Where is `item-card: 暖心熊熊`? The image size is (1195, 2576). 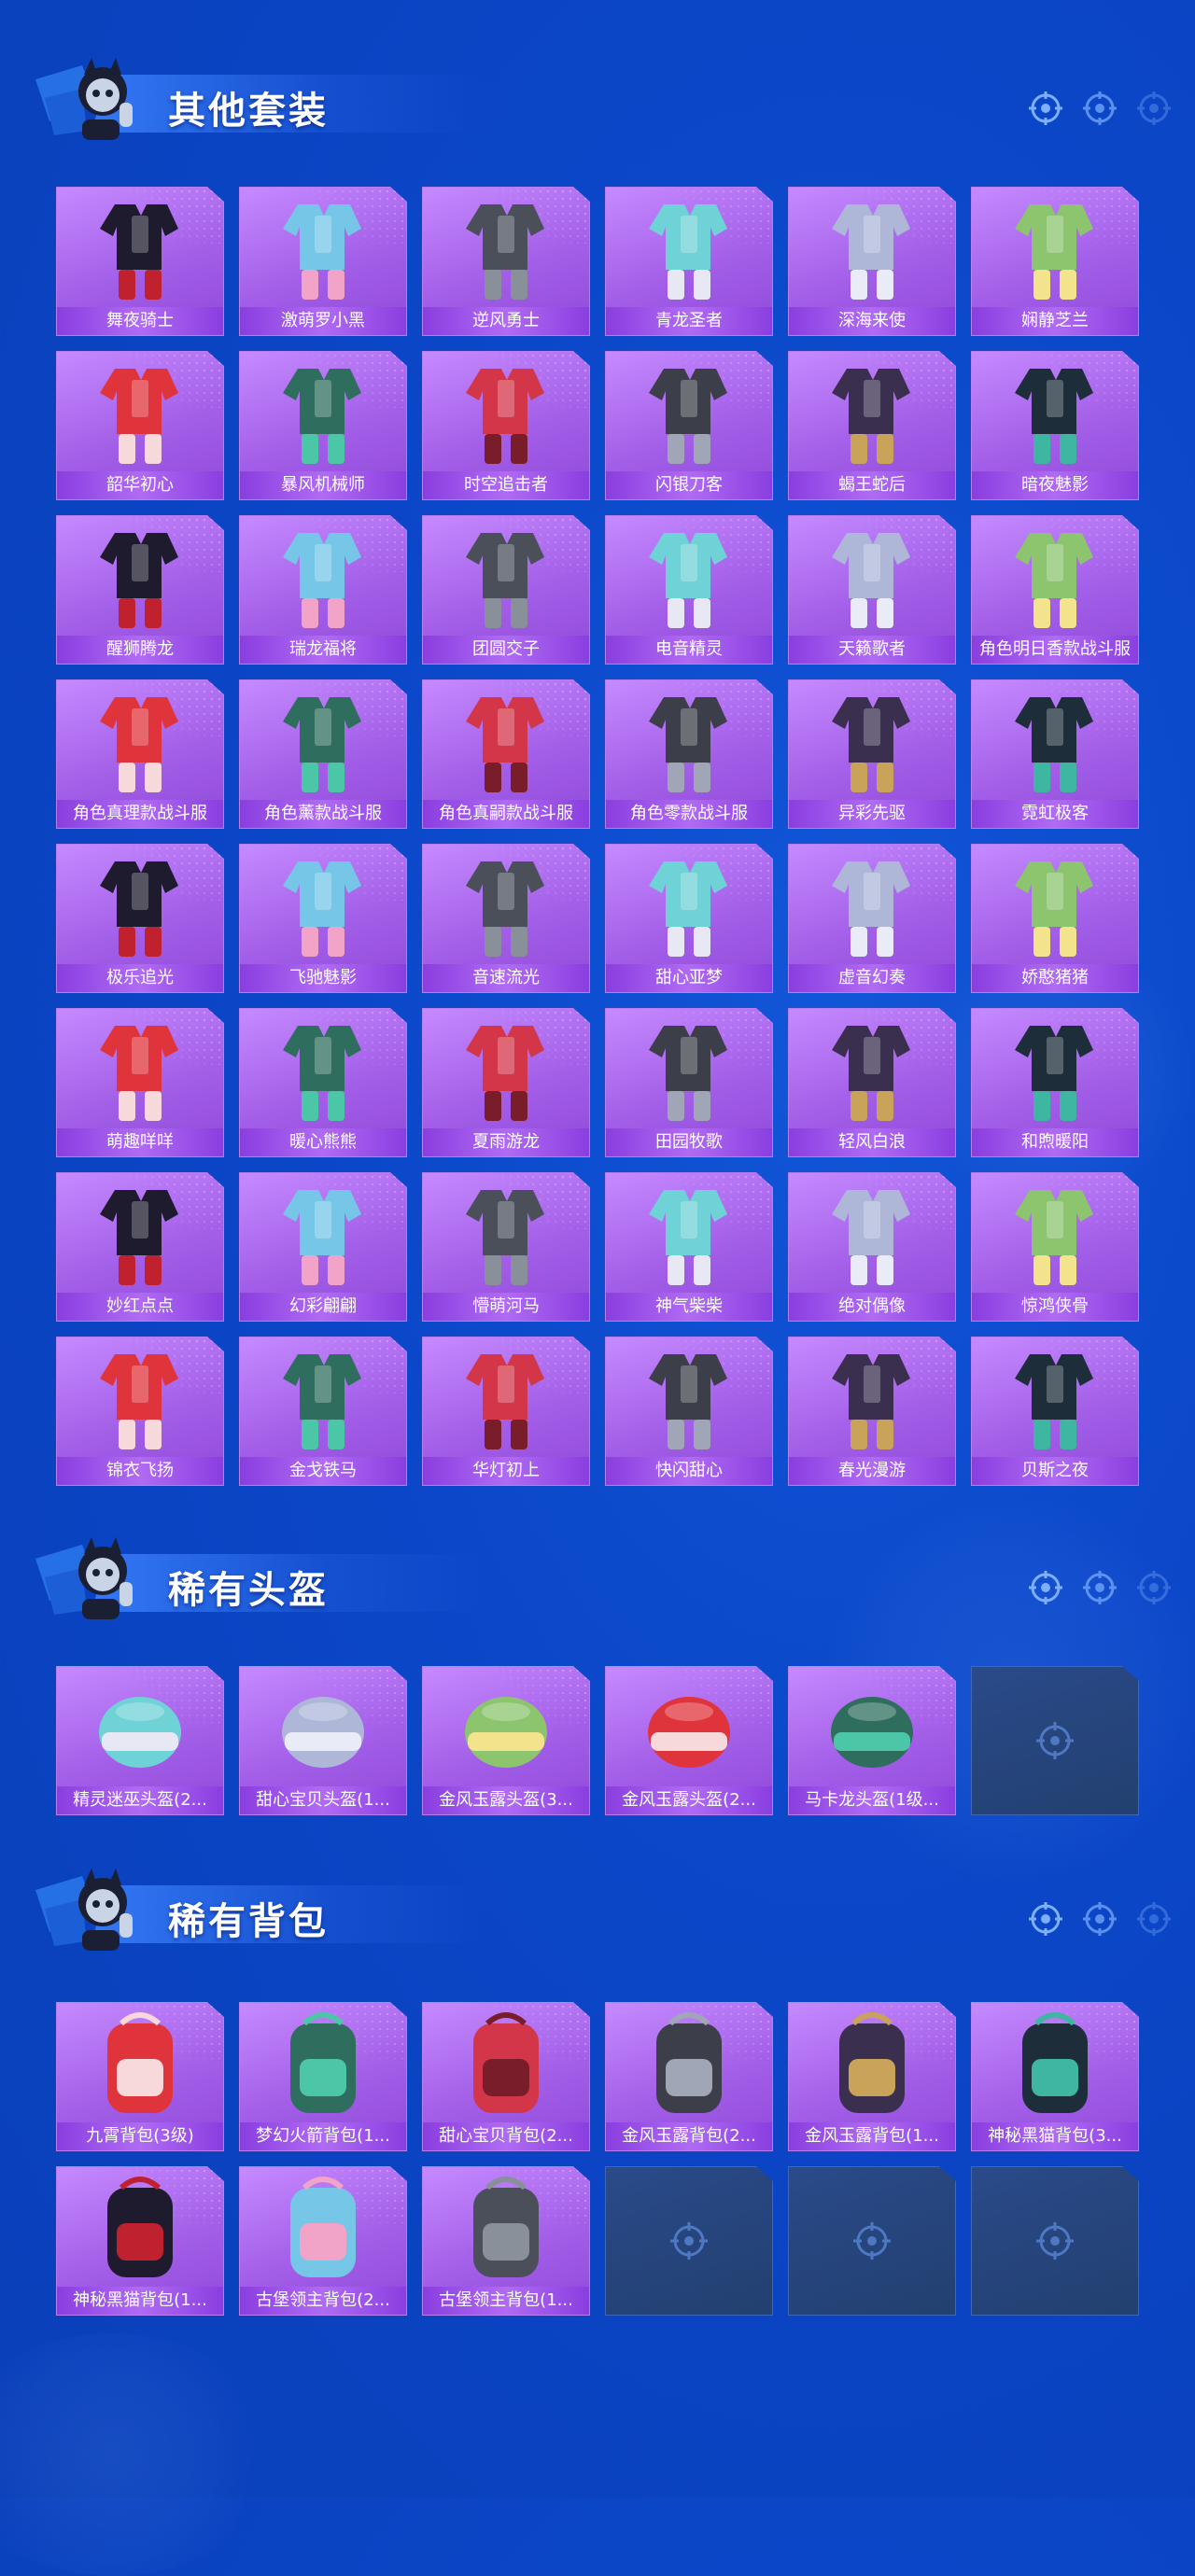
item-card: 暖心熊熊 is located at coordinates (323, 1082).